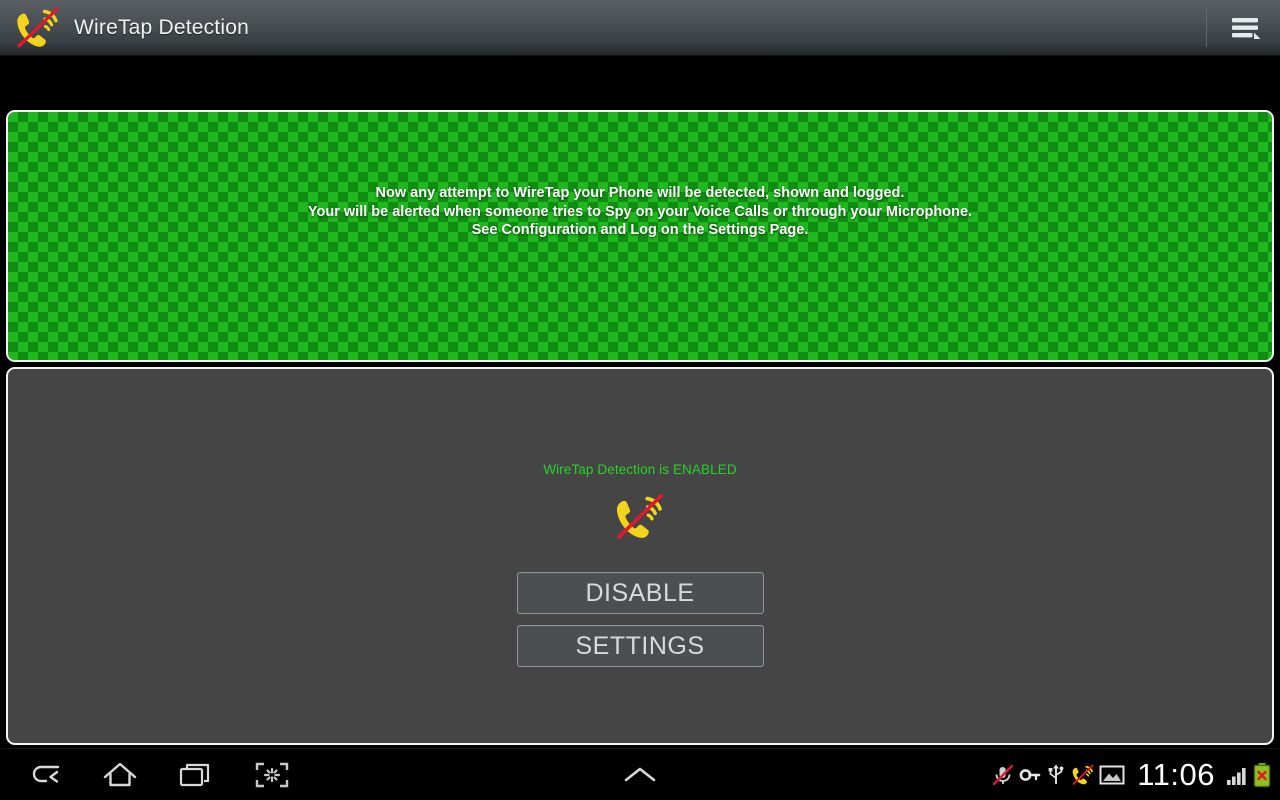  I want to click on recent-apps-button, so click(196, 775).